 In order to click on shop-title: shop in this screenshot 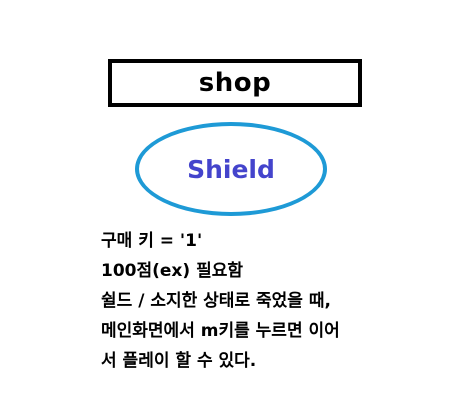, I will do `click(235, 83)`.